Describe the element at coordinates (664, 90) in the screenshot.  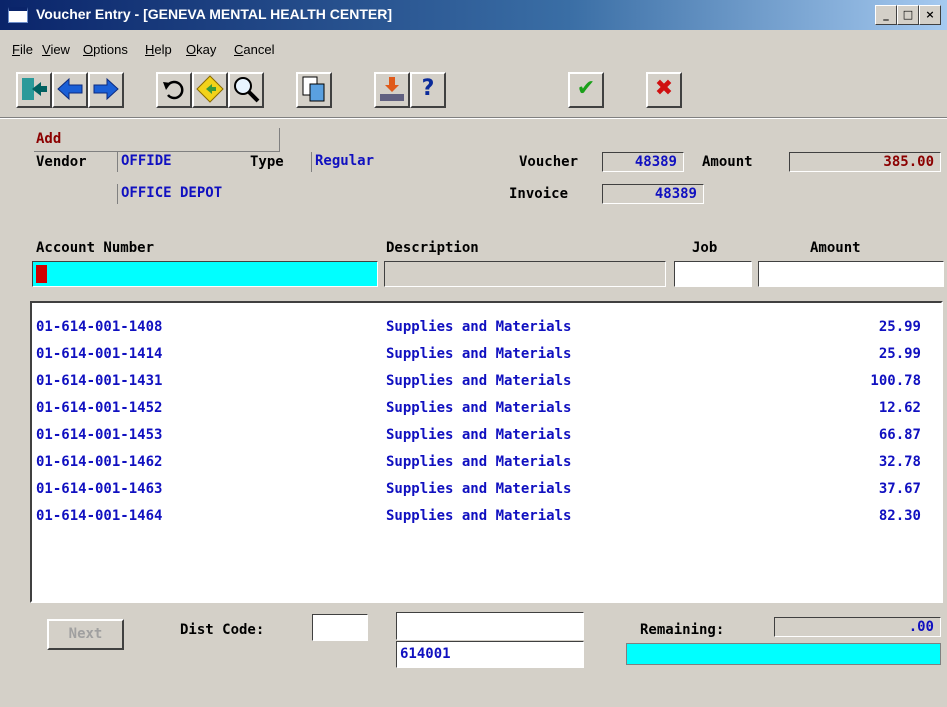
I see `cancel-button: ✖` at that location.